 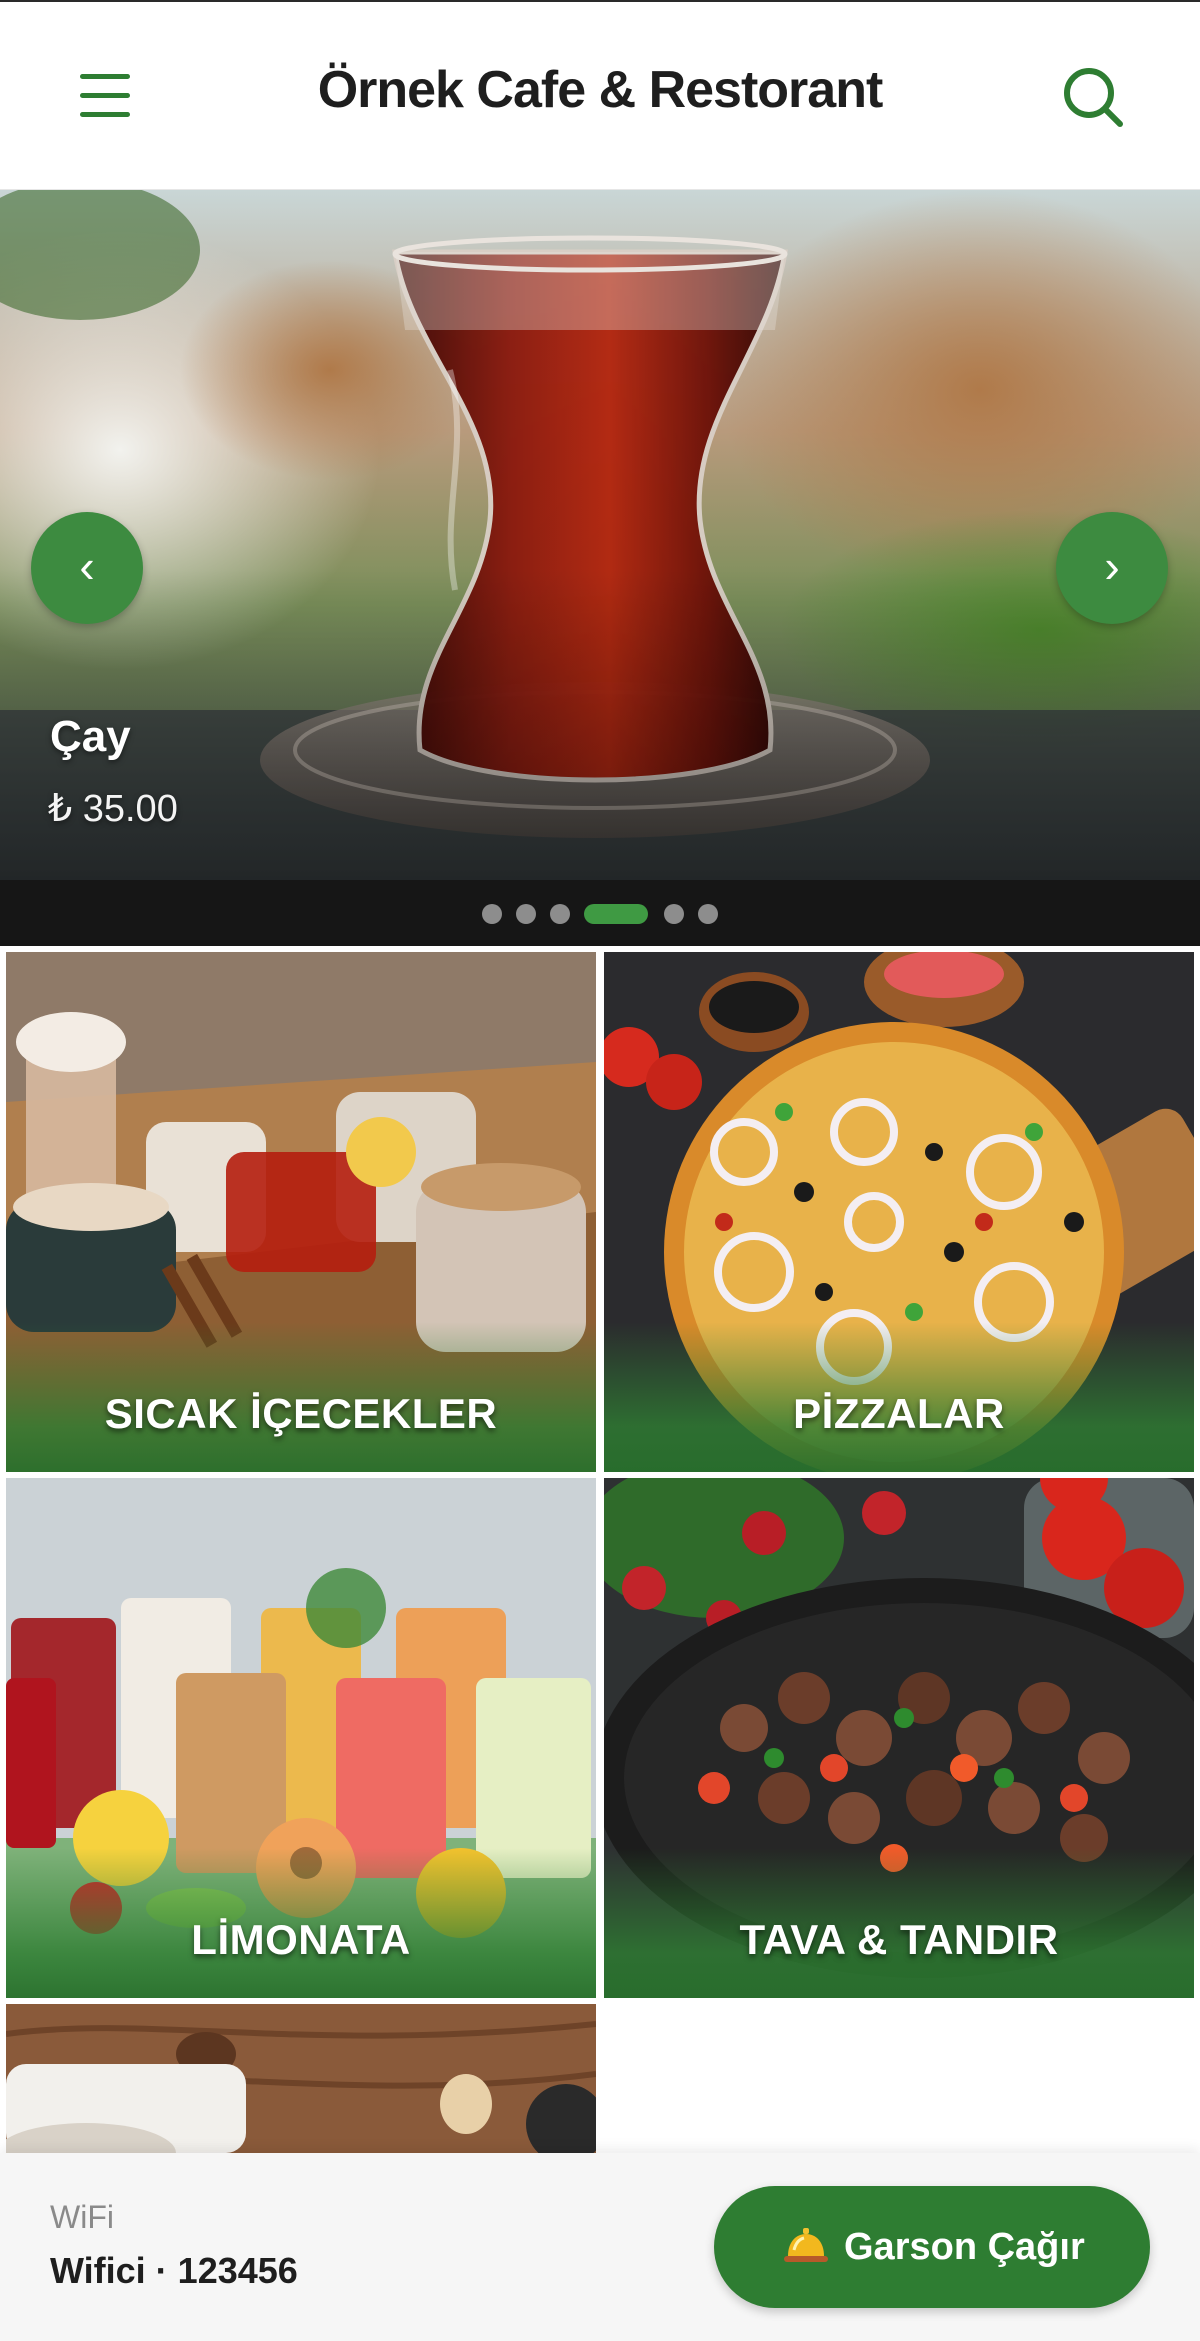 What do you see at coordinates (964, 2247) in the screenshot?
I see `call-waiter-label: Garson Çağır` at bounding box center [964, 2247].